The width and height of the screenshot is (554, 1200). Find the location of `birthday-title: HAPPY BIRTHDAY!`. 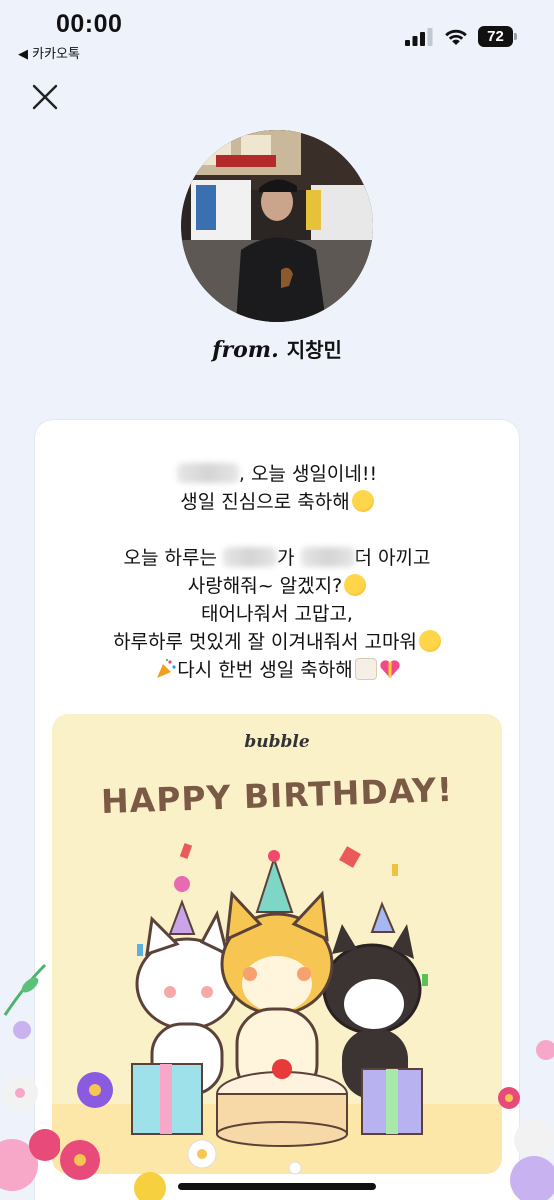

birthday-title: HAPPY BIRTHDAY! is located at coordinates (277, 795).